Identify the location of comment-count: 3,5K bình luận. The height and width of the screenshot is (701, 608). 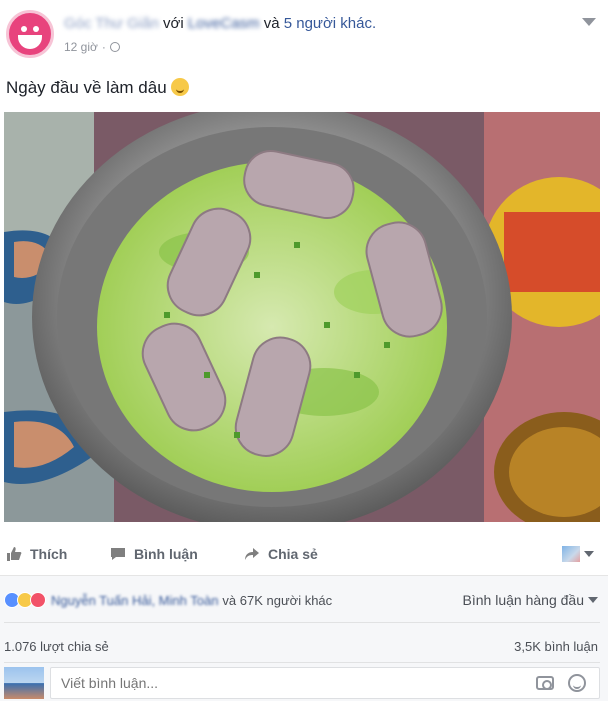
(556, 646).